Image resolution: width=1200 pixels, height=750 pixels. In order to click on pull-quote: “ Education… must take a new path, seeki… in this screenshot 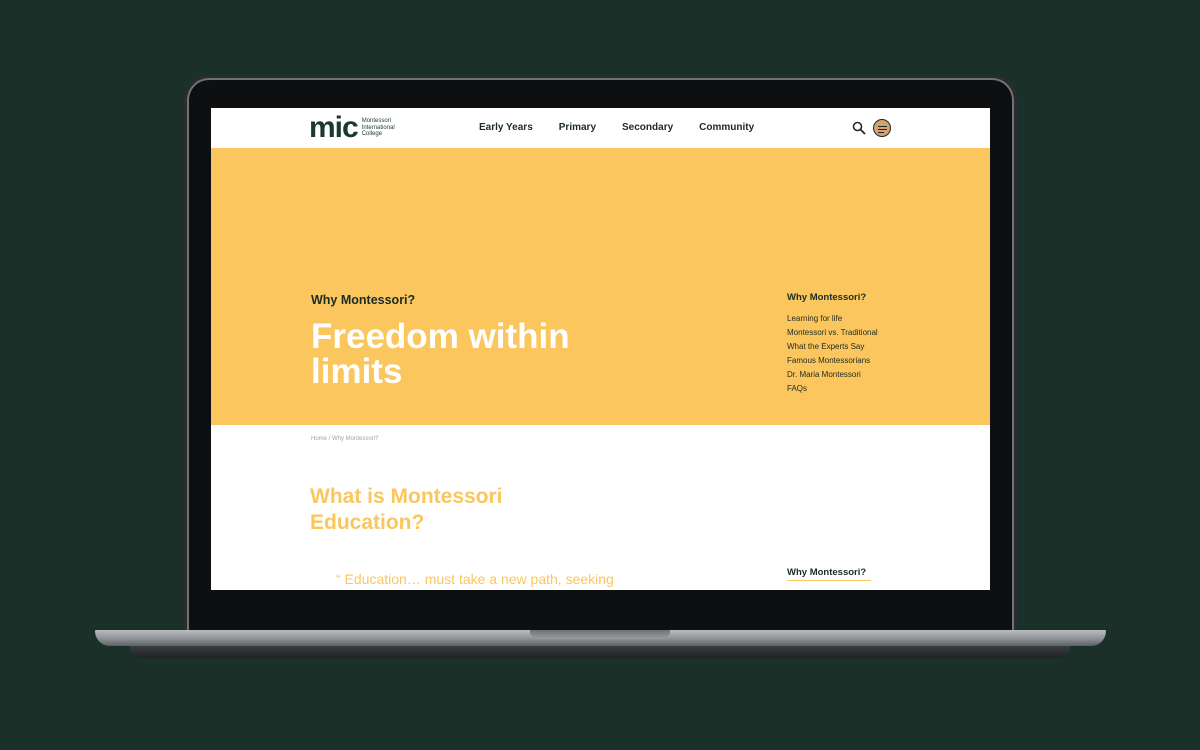, I will do `click(475, 579)`.